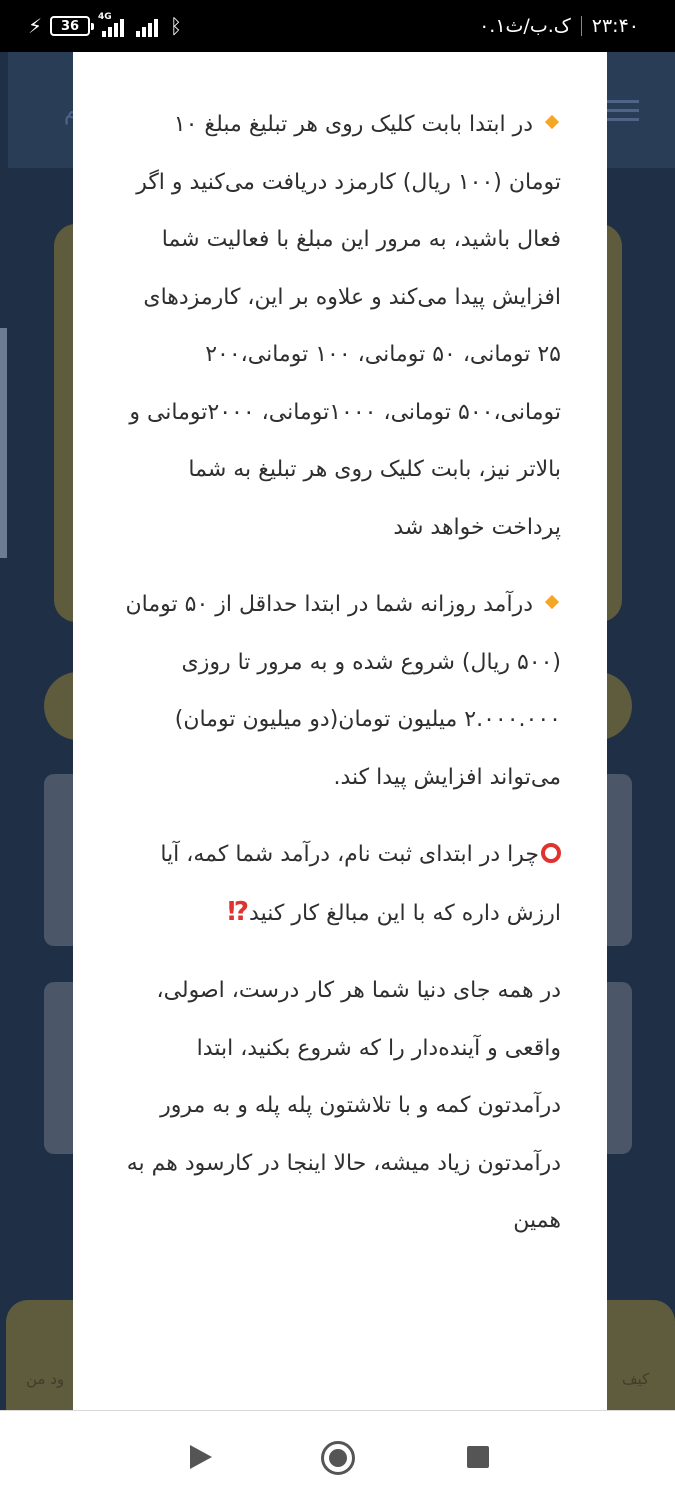  Describe the element at coordinates (105, 17) in the screenshot. I see `network-tag: 4G` at that location.